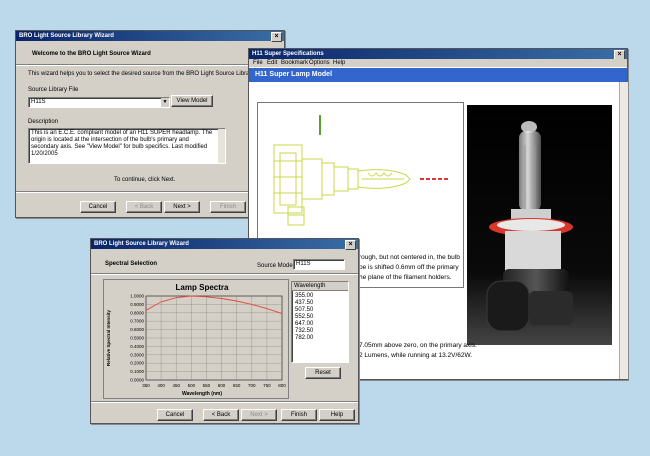 The image size is (650, 456). Describe the element at coordinates (304, 338) in the screenshot. I see `list-item: 782.00` at that location.